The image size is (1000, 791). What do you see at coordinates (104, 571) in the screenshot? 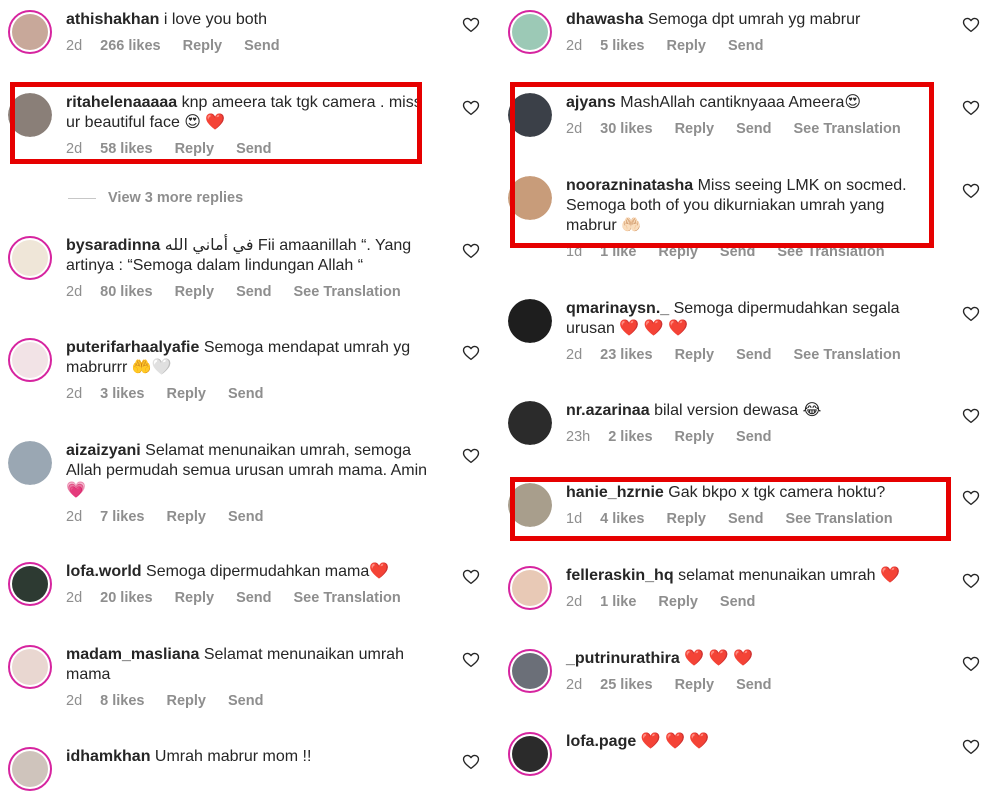
I see `comment-username: lofa.world` at bounding box center [104, 571].